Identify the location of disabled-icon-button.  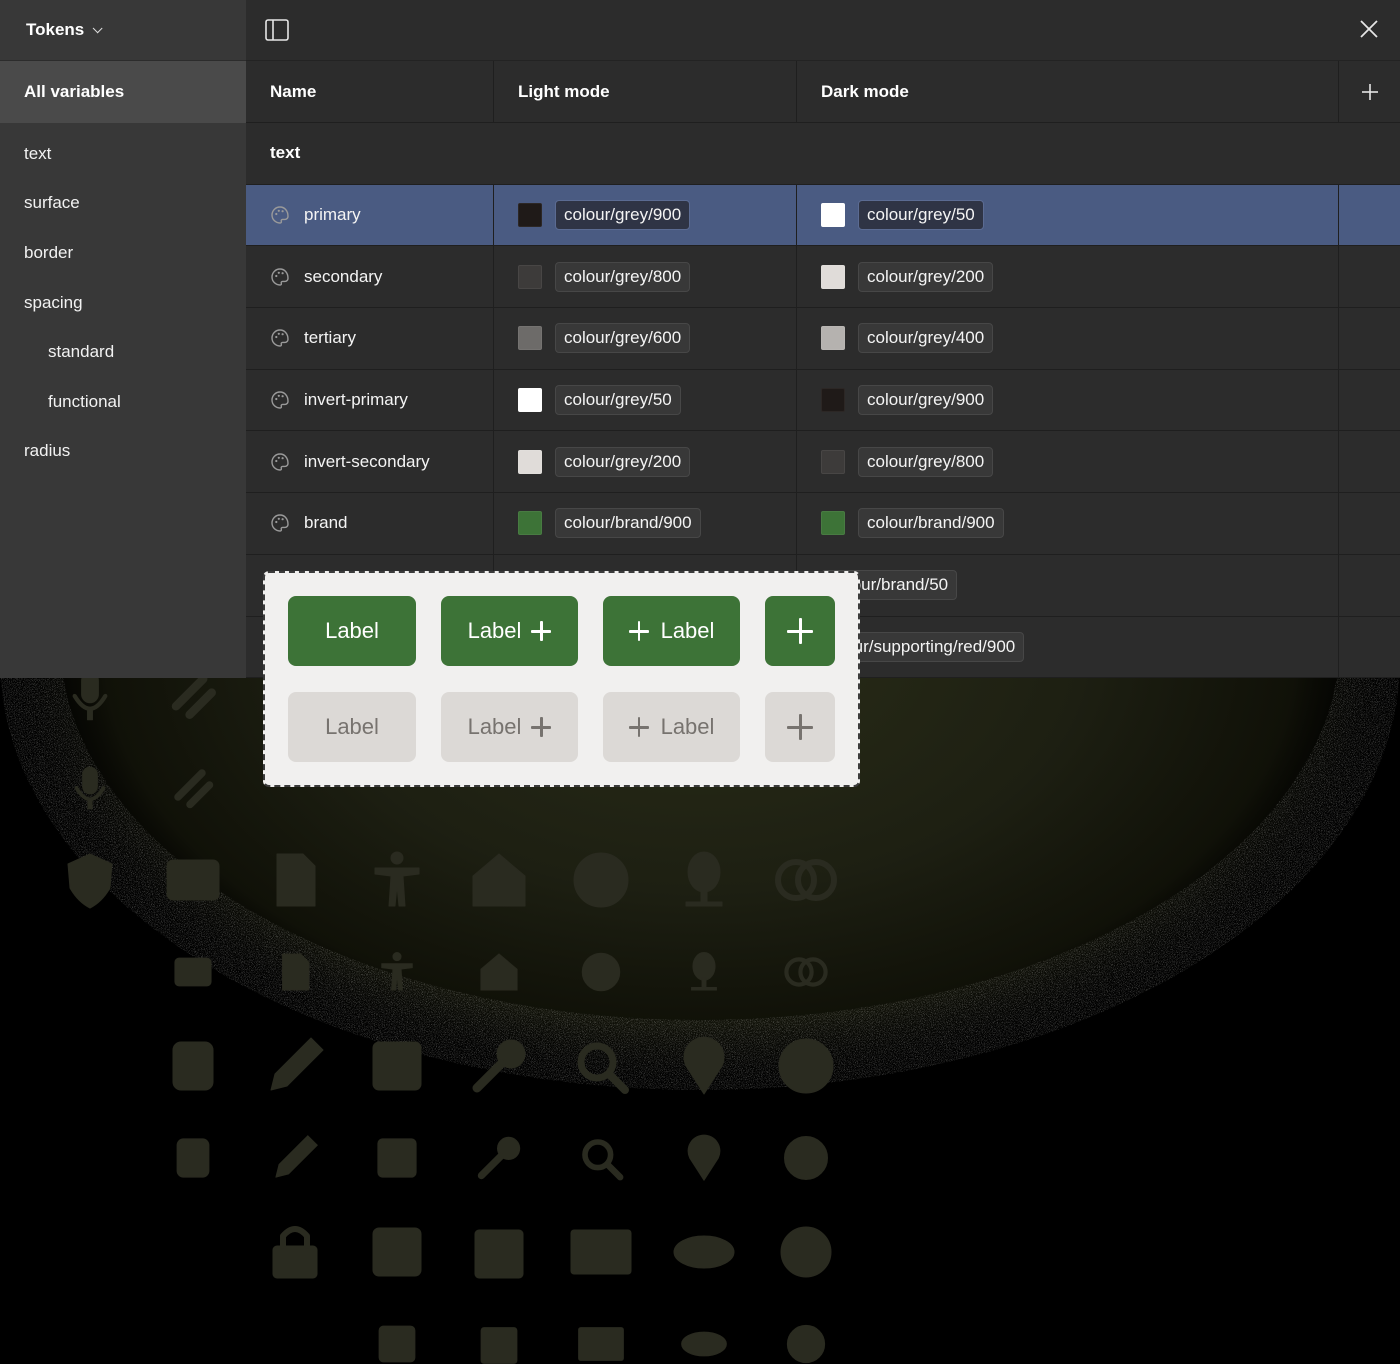
(800, 727).